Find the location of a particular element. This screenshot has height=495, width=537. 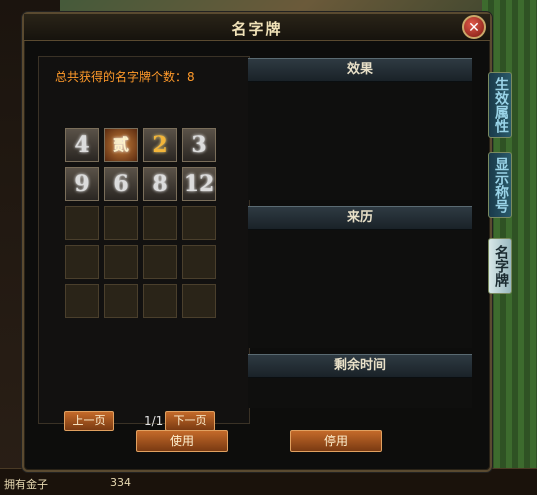

title-card-slot: 6 is located at coordinates (121, 184).